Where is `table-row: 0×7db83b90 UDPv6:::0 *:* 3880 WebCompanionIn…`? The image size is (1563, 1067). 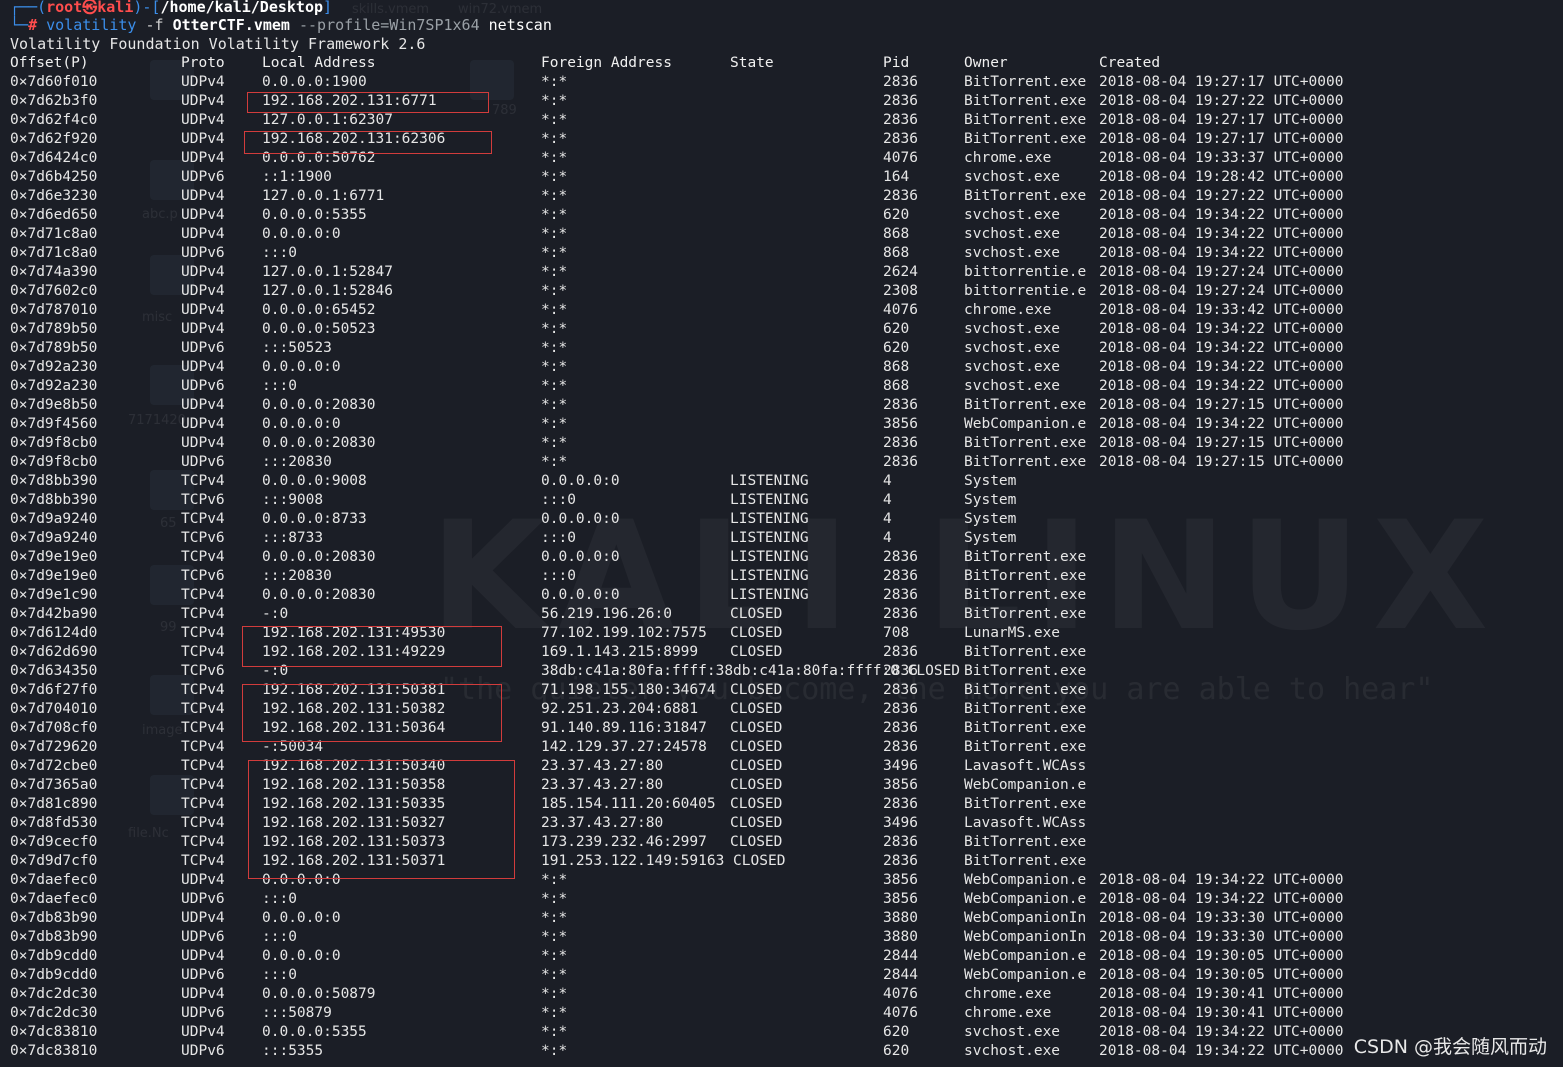
table-row: 0×7db83b90 UDPv6:::0 *:* 3880 WebCompanionIn… is located at coordinates (781, 937).